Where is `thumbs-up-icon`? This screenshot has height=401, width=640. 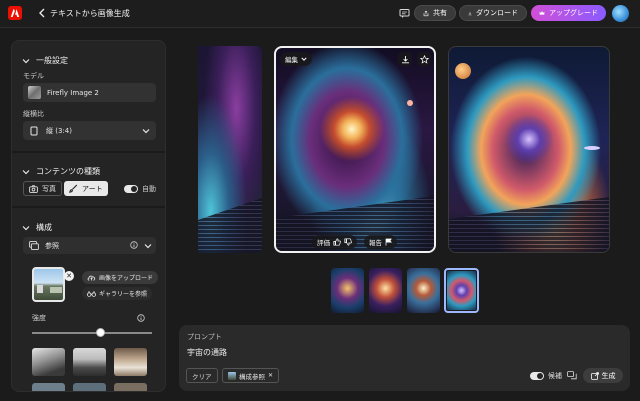
thumbs-up-icon is located at coordinates (337, 242).